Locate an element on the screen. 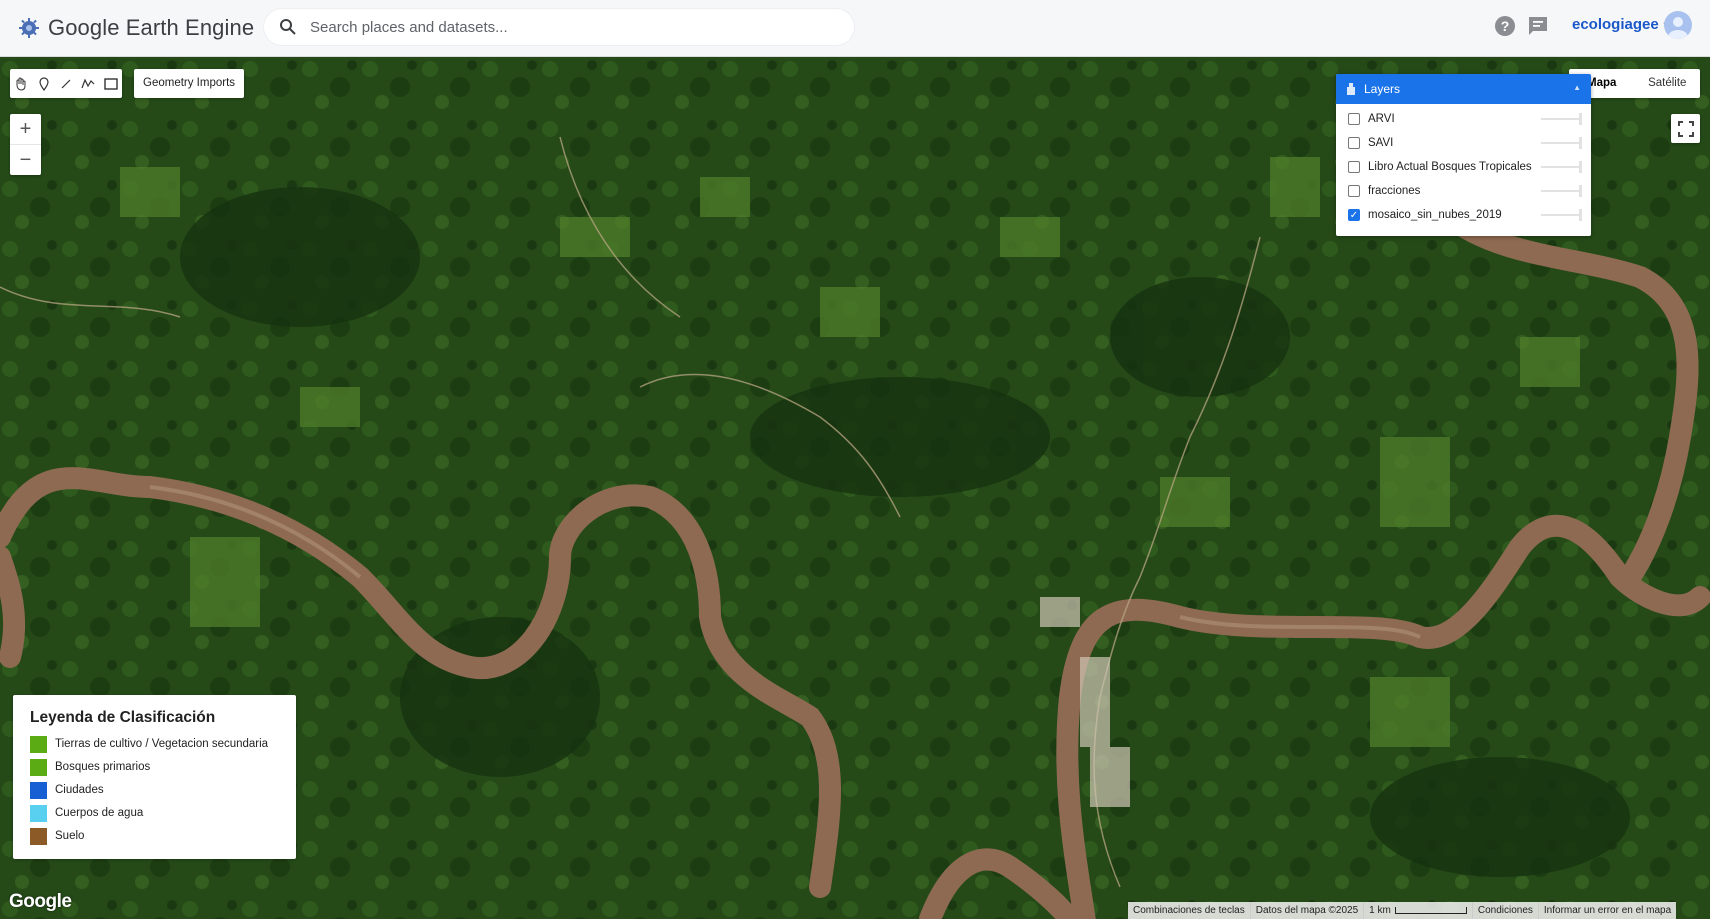 The image size is (1710, 919). legend-item: Ciudades is located at coordinates (67, 790).